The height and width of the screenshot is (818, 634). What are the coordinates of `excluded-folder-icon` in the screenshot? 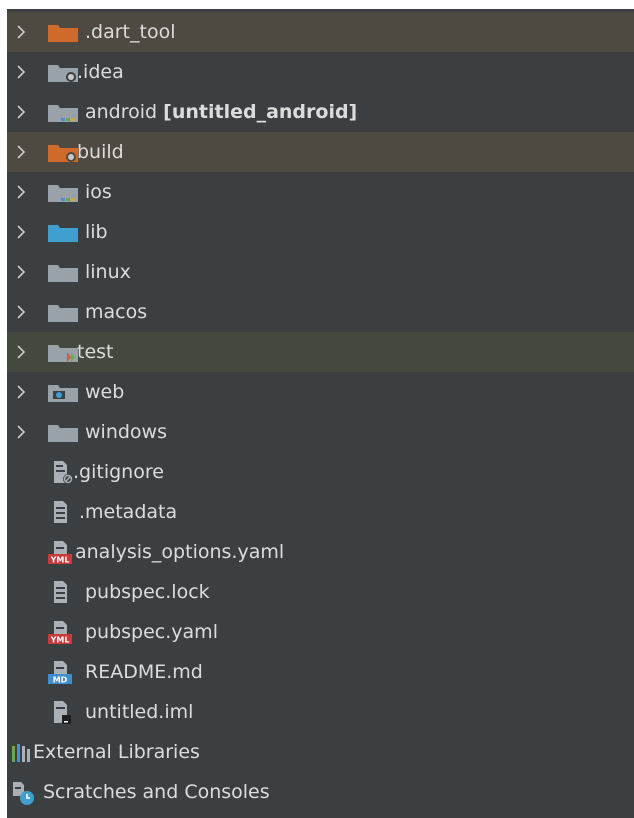 It's located at (63, 33).